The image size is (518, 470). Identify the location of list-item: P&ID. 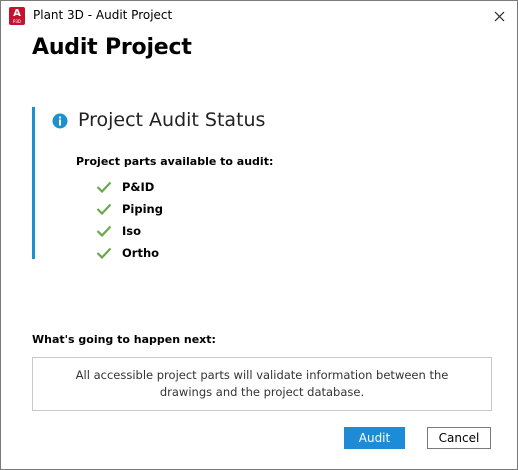
(129, 187).